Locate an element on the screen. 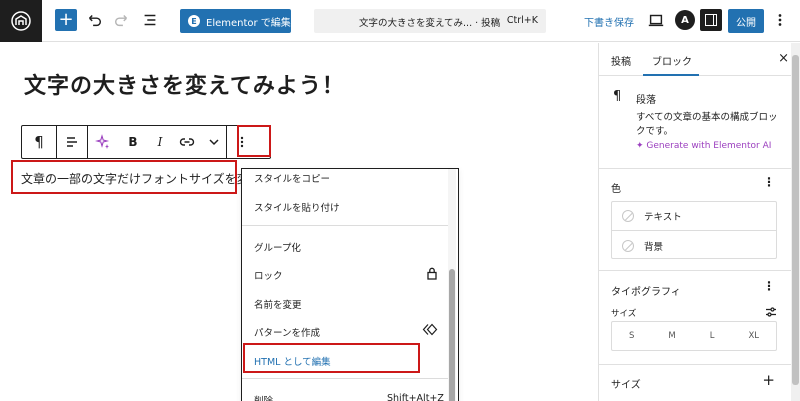 The image size is (800, 401). generate-ai-link: ✦ Generate with Elementor AI is located at coordinates (703, 146).